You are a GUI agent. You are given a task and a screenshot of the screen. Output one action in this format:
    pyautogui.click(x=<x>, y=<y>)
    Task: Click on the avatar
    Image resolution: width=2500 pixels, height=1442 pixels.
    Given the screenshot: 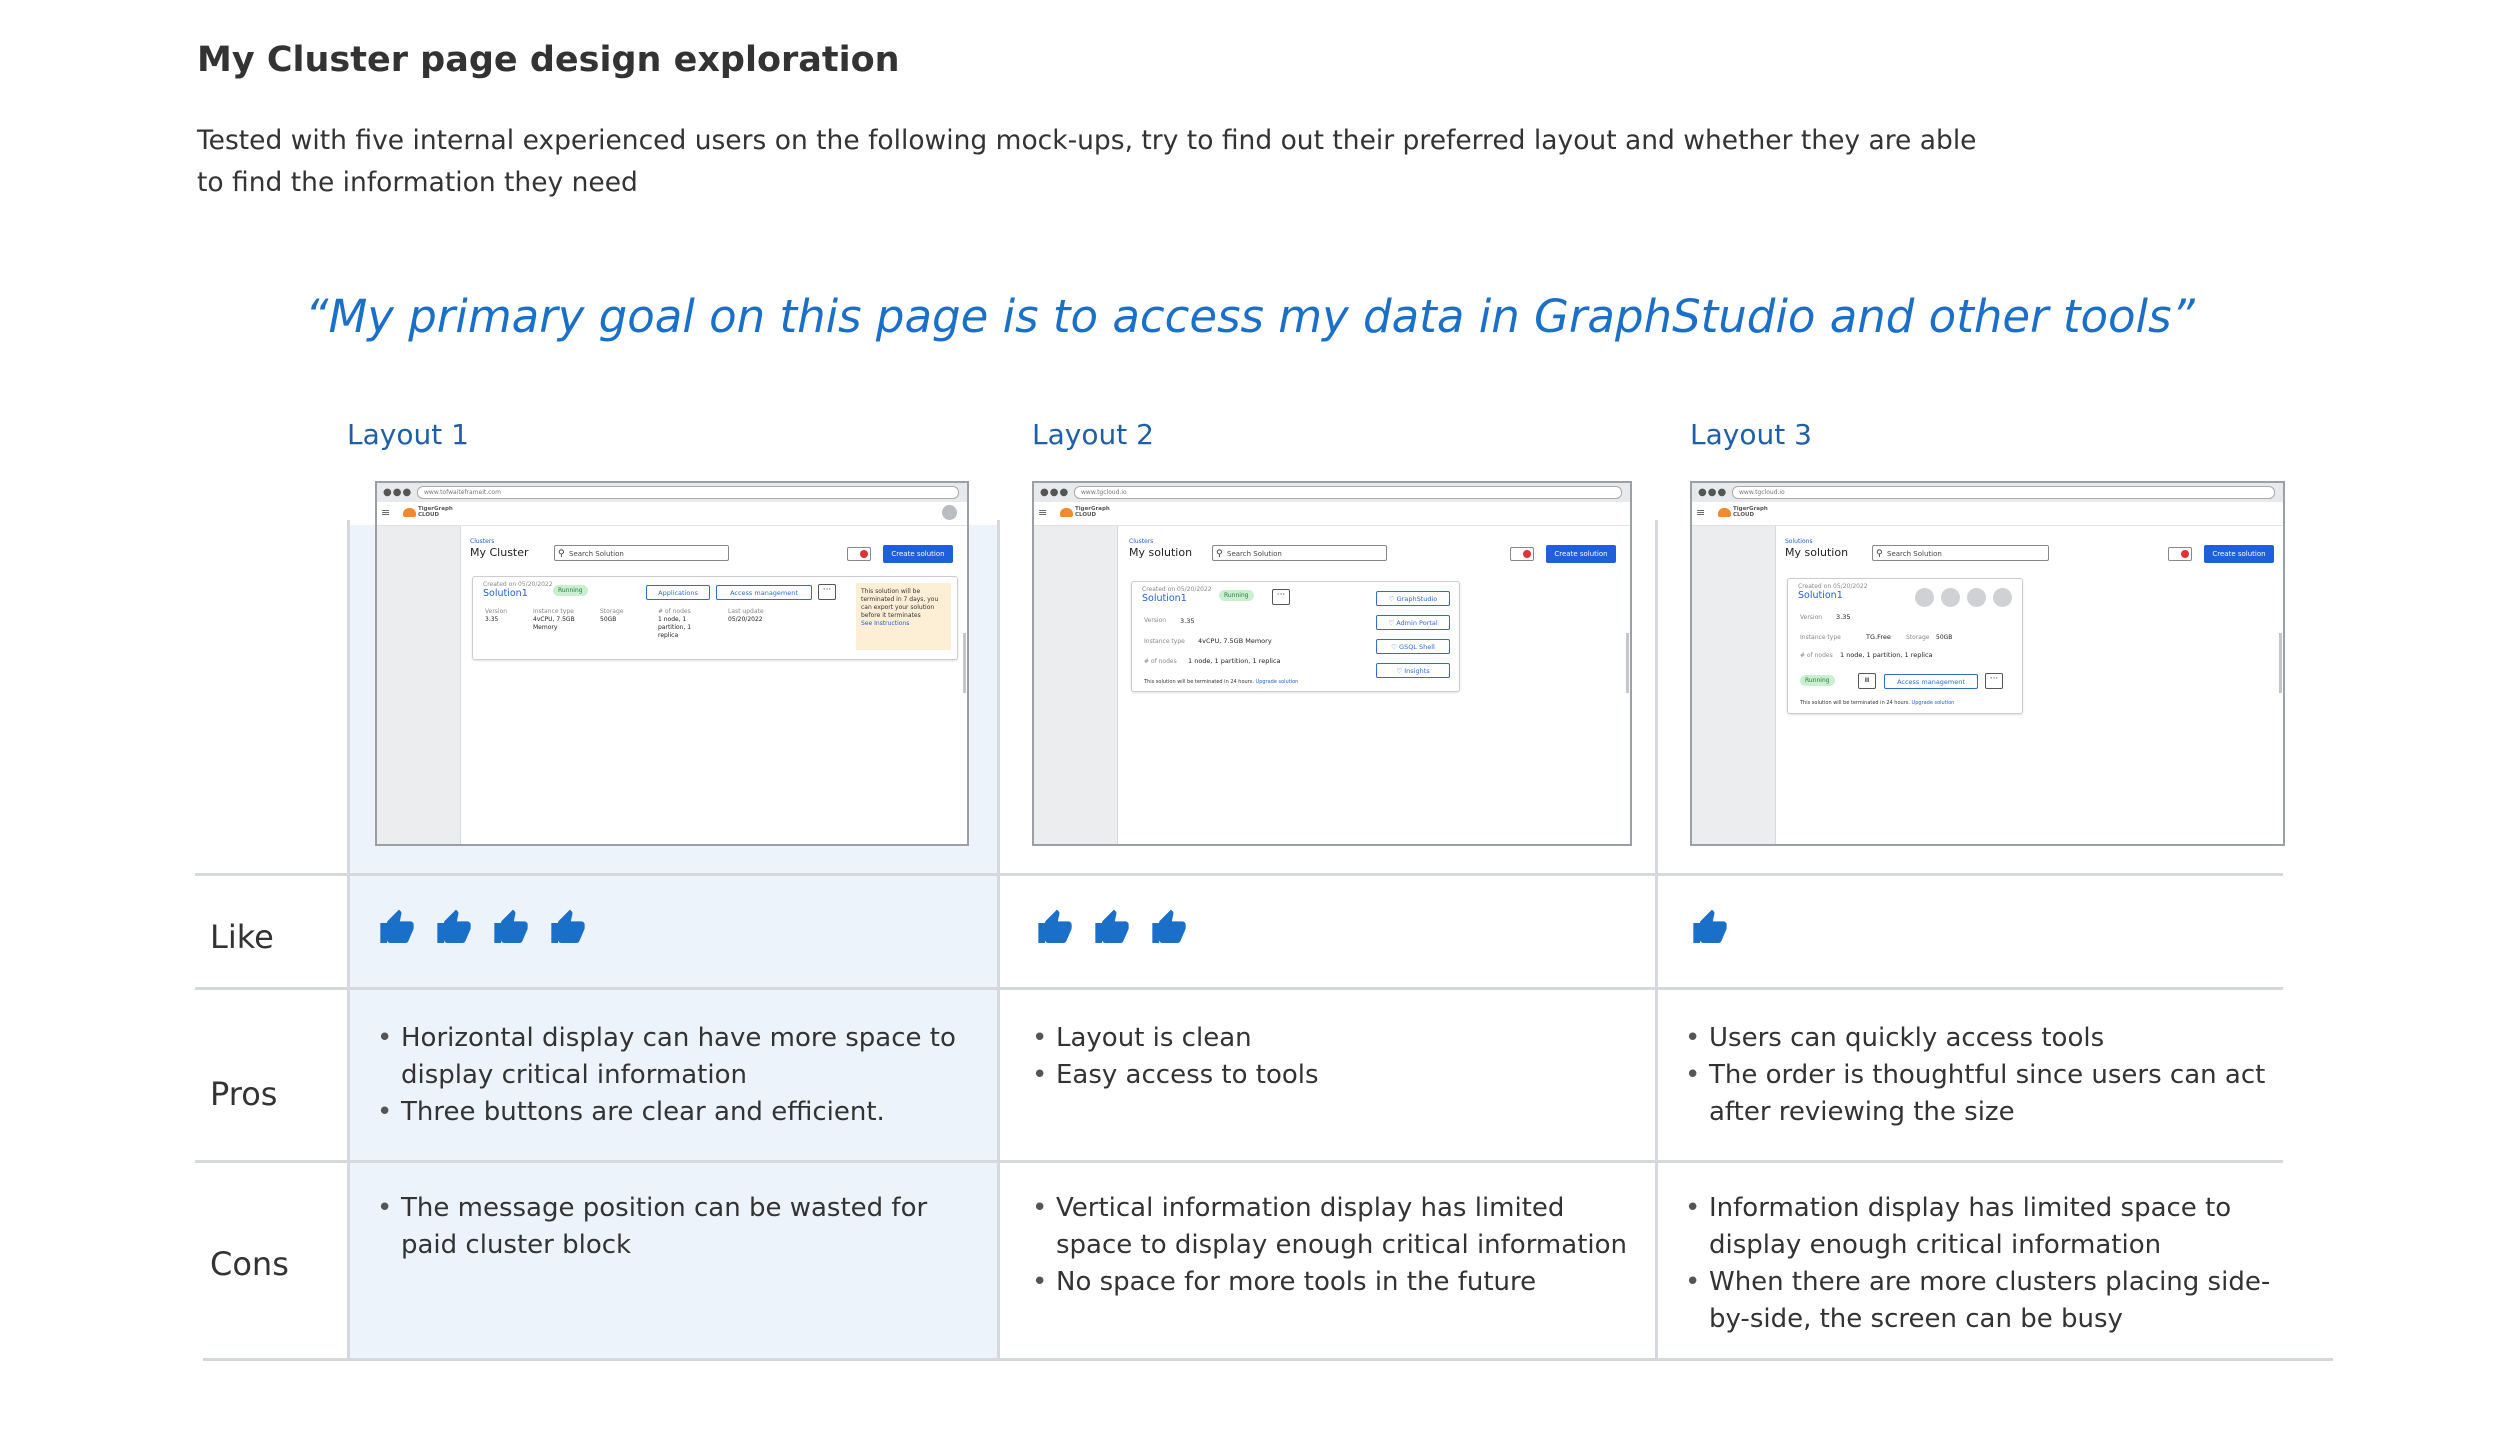 What is the action you would take?
    pyautogui.click(x=949, y=512)
    